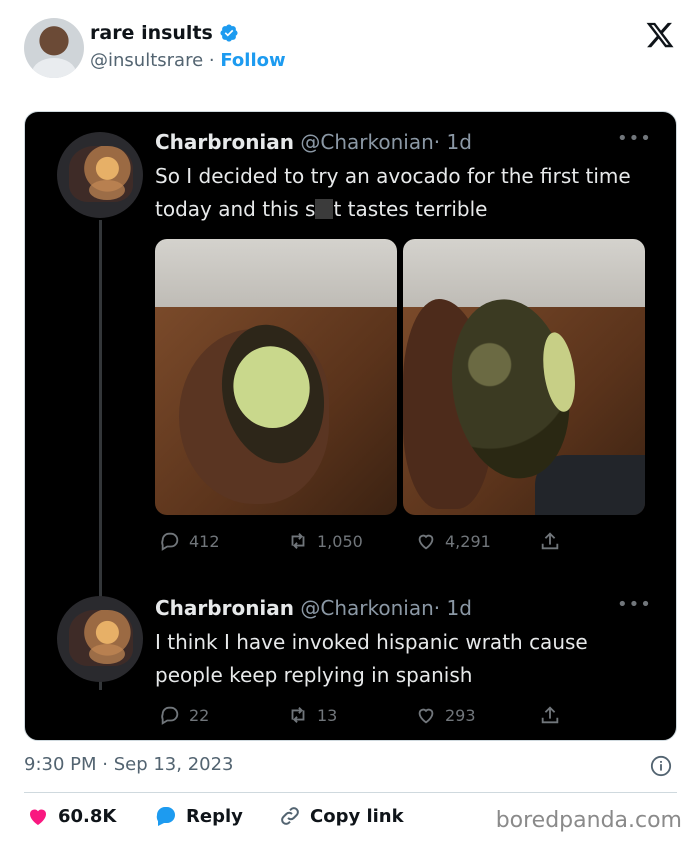 Image resolution: width=700 pixels, height=844 pixels. Describe the element at coordinates (312, 715) in the screenshot. I see `embedded-retweet-action-2: 13` at that location.